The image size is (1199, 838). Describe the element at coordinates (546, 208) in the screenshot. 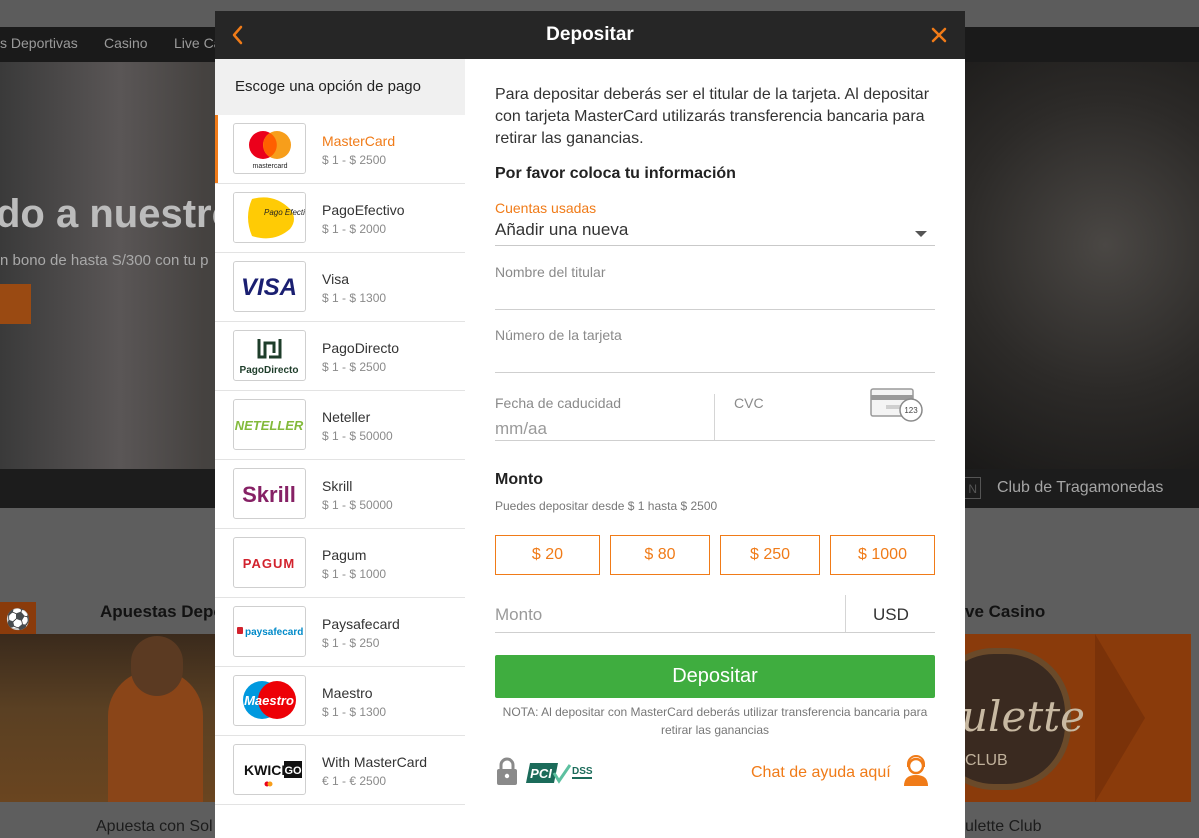

I see `accounts-label: Cuentas usadas` at that location.